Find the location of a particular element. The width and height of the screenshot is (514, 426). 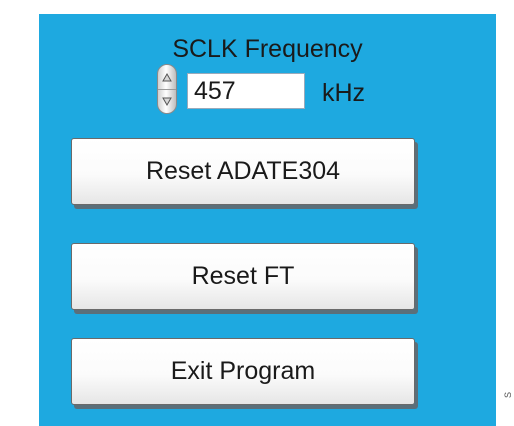

triangle-down-icon is located at coordinates (167, 101).